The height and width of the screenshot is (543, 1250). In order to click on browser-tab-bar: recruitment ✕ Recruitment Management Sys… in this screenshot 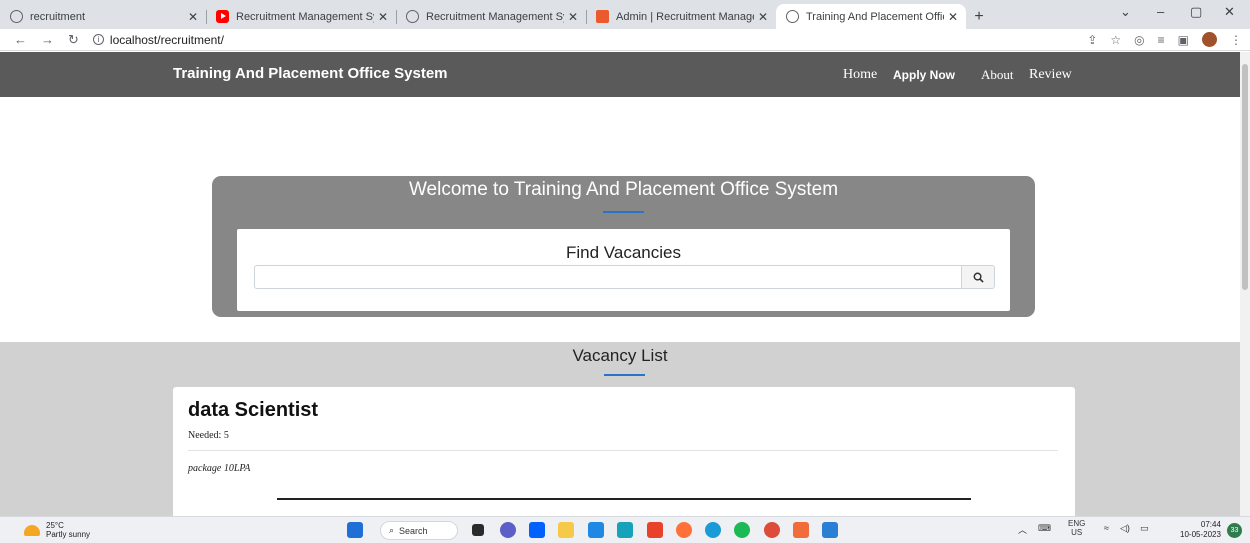, I will do `click(625, 14)`.